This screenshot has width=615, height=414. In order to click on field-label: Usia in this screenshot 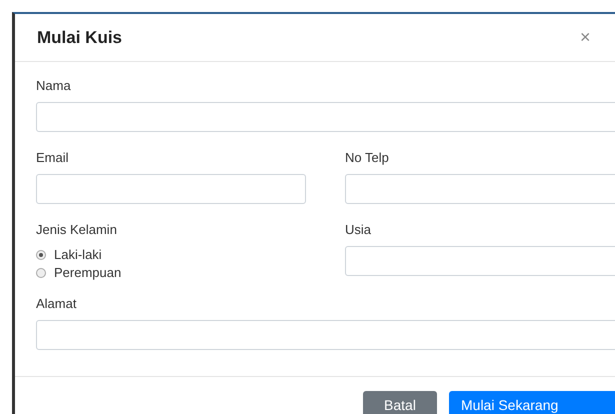, I will do `click(358, 230)`.